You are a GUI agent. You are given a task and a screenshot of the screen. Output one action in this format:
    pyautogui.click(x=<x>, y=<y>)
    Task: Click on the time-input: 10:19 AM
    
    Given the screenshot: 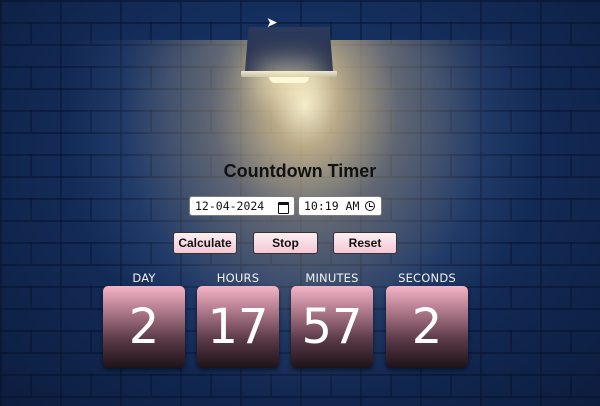 What is the action you would take?
    pyautogui.click(x=340, y=206)
    